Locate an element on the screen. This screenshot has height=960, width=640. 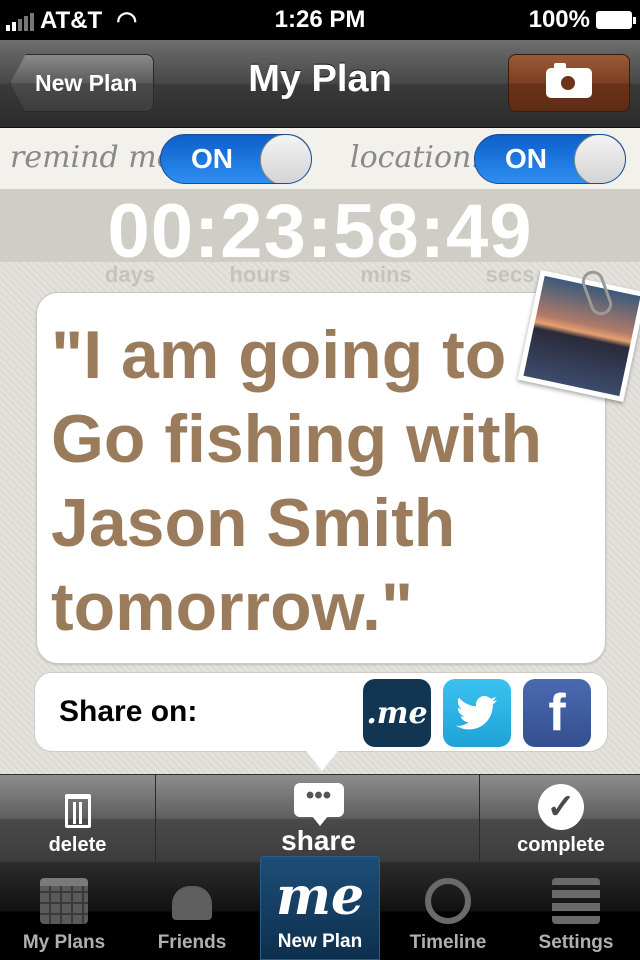
location-toggle: ON is located at coordinates (550, 159).